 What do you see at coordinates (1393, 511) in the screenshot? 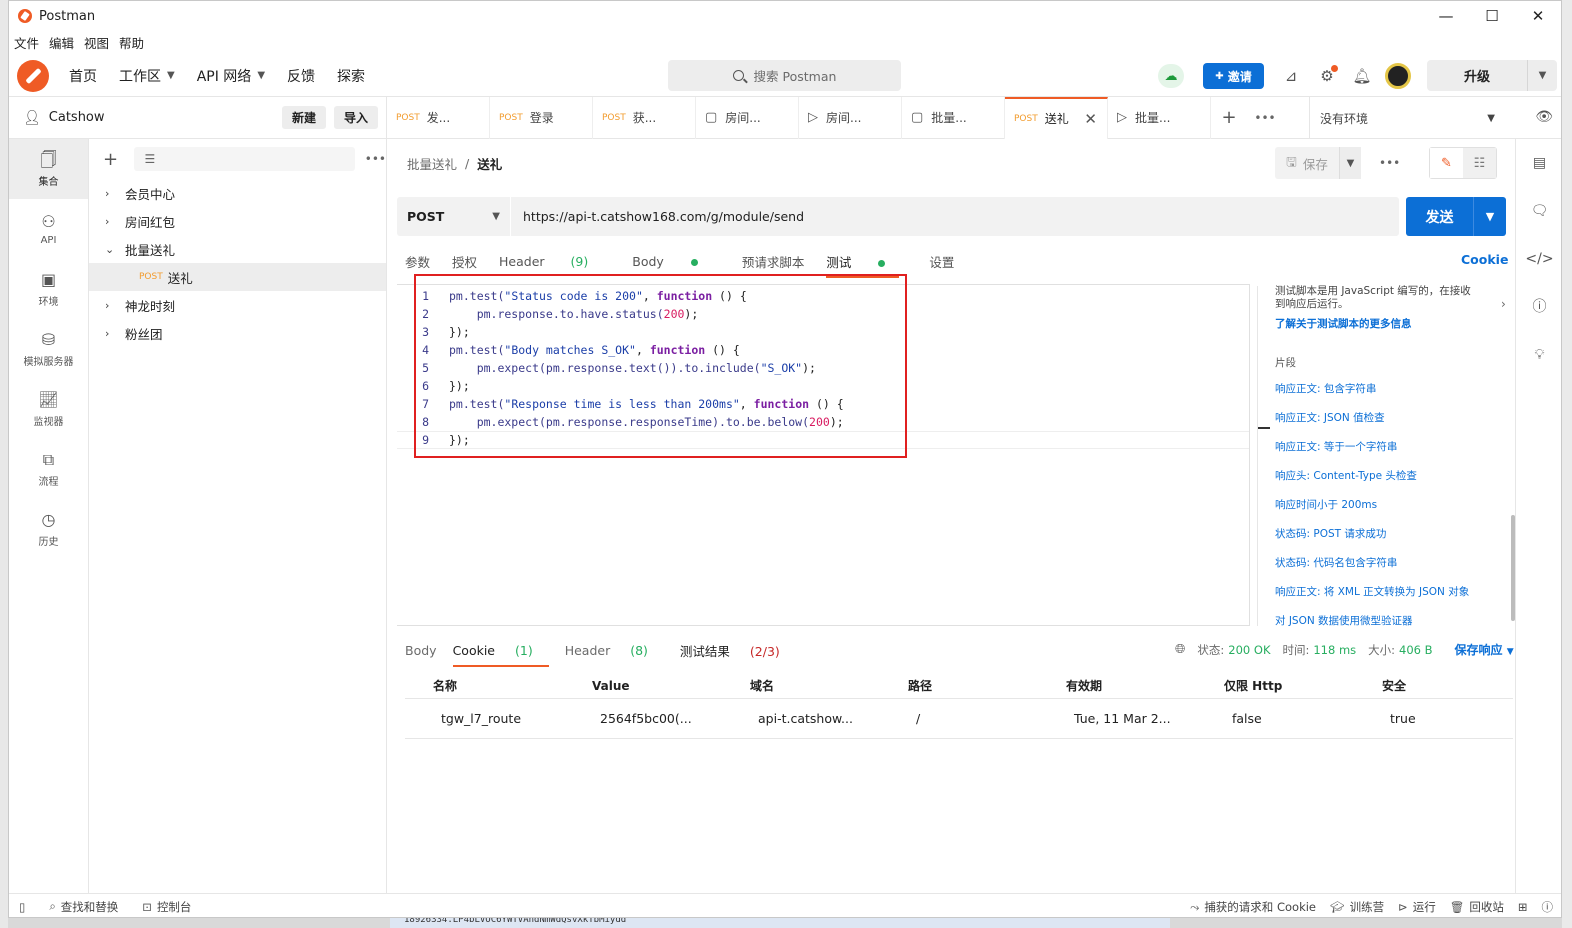
I see `snippet-link: 响应时间小于 200ms` at bounding box center [1393, 511].